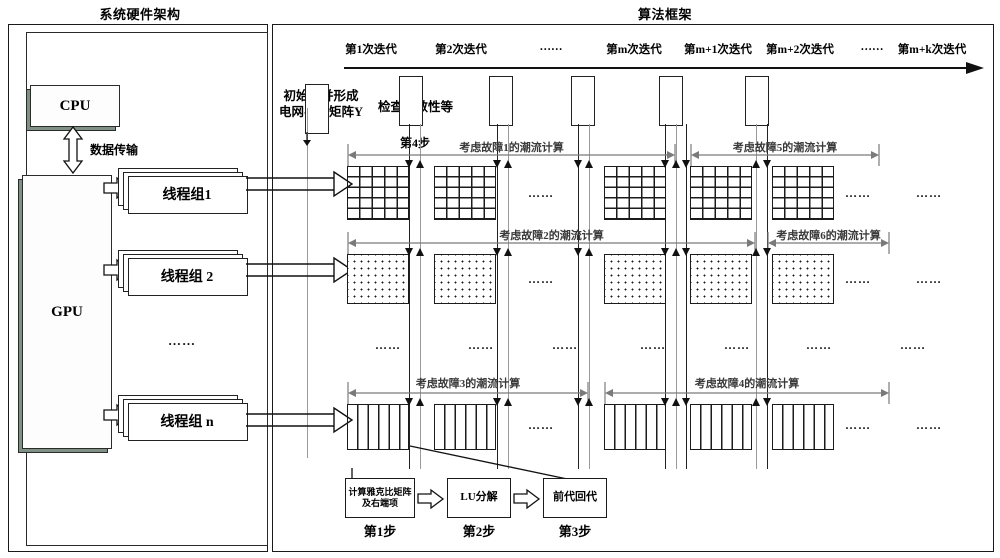 The width and height of the screenshot is (1000, 558). What do you see at coordinates (300, 184) in the screenshot?
I see `threadgroup1-to-block-arrow` at bounding box center [300, 184].